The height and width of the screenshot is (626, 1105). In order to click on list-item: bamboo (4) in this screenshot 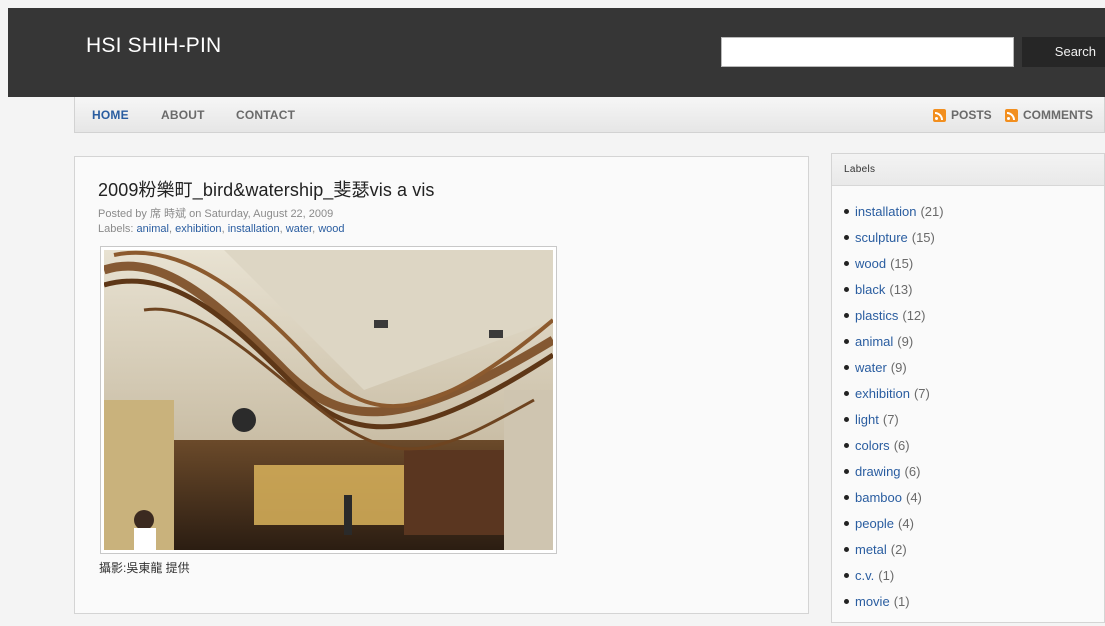, I will do `click(974, 497)`.